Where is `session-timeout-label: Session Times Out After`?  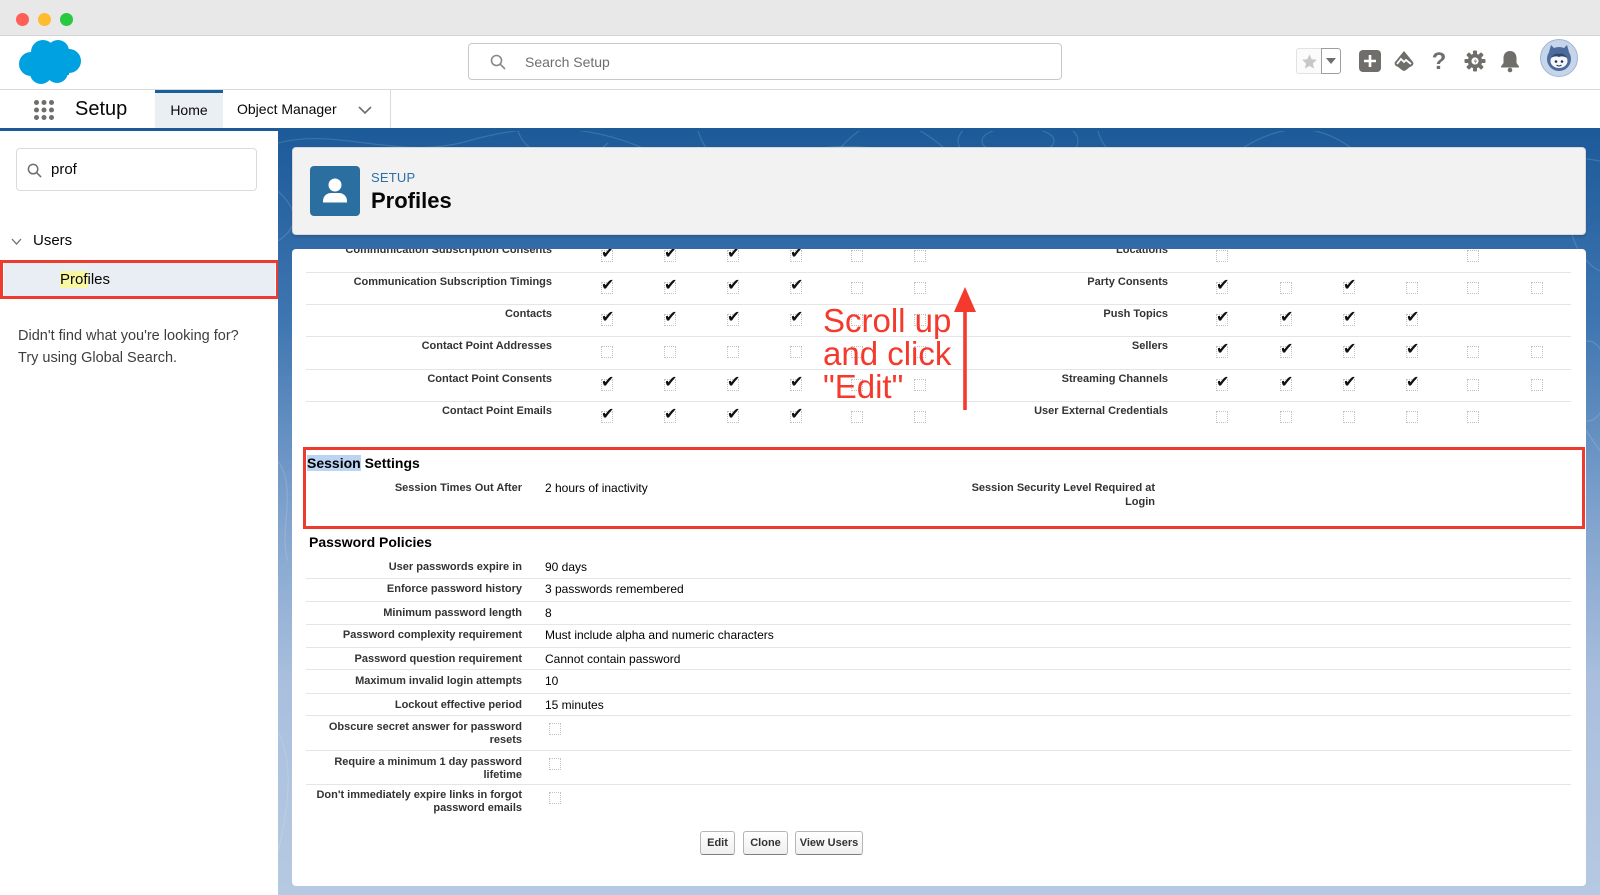
session-timeout-label: Session Times Out After is located at coordinates (458, 488).